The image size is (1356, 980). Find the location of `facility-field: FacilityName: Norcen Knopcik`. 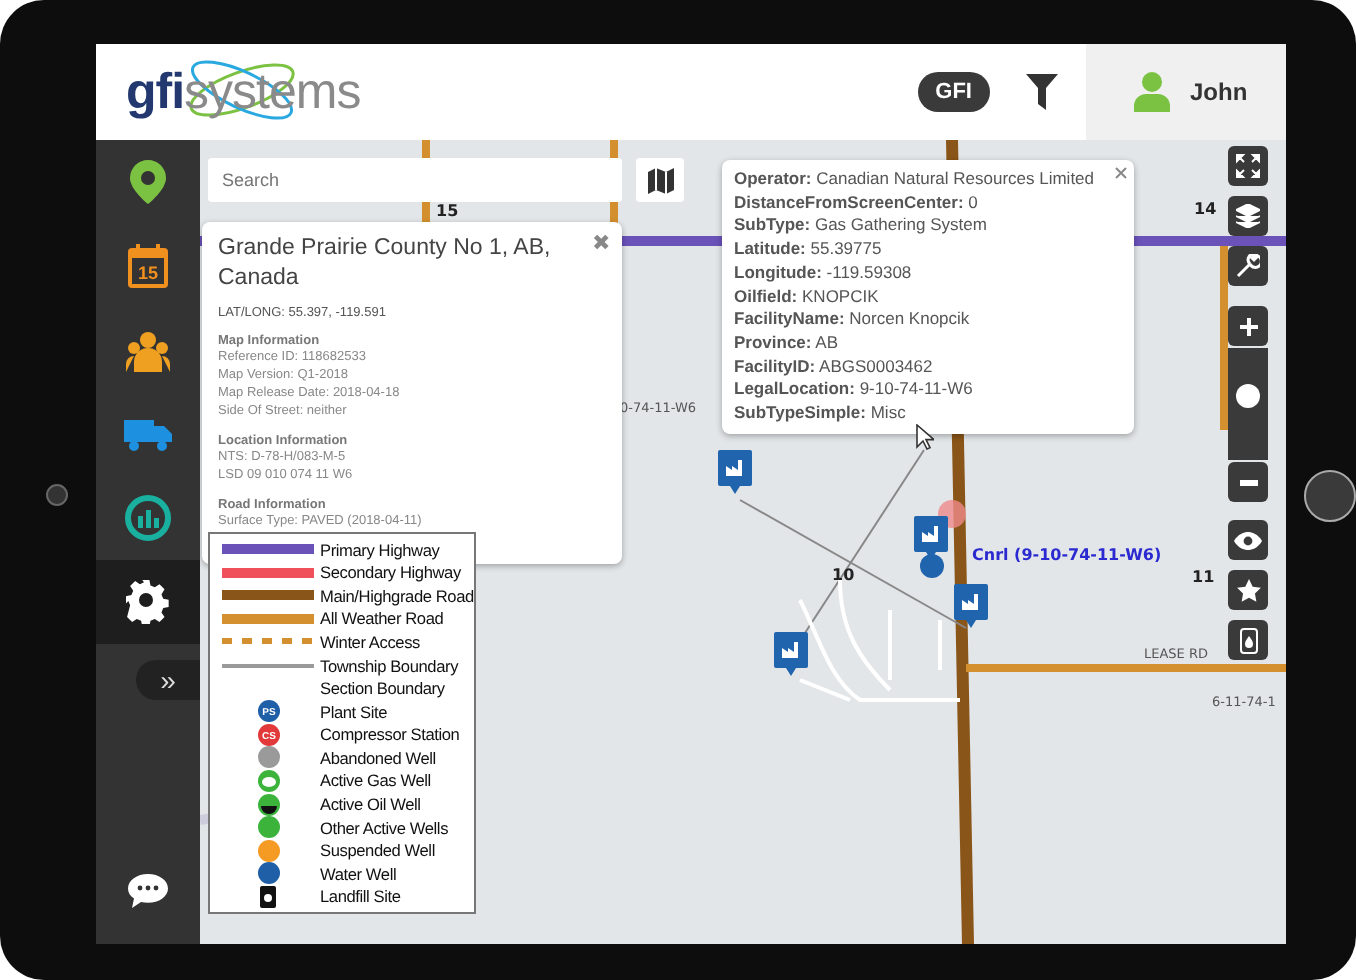

facility-field: FacilityName: Norcen Knopcik is located at coordinates (928, 320).